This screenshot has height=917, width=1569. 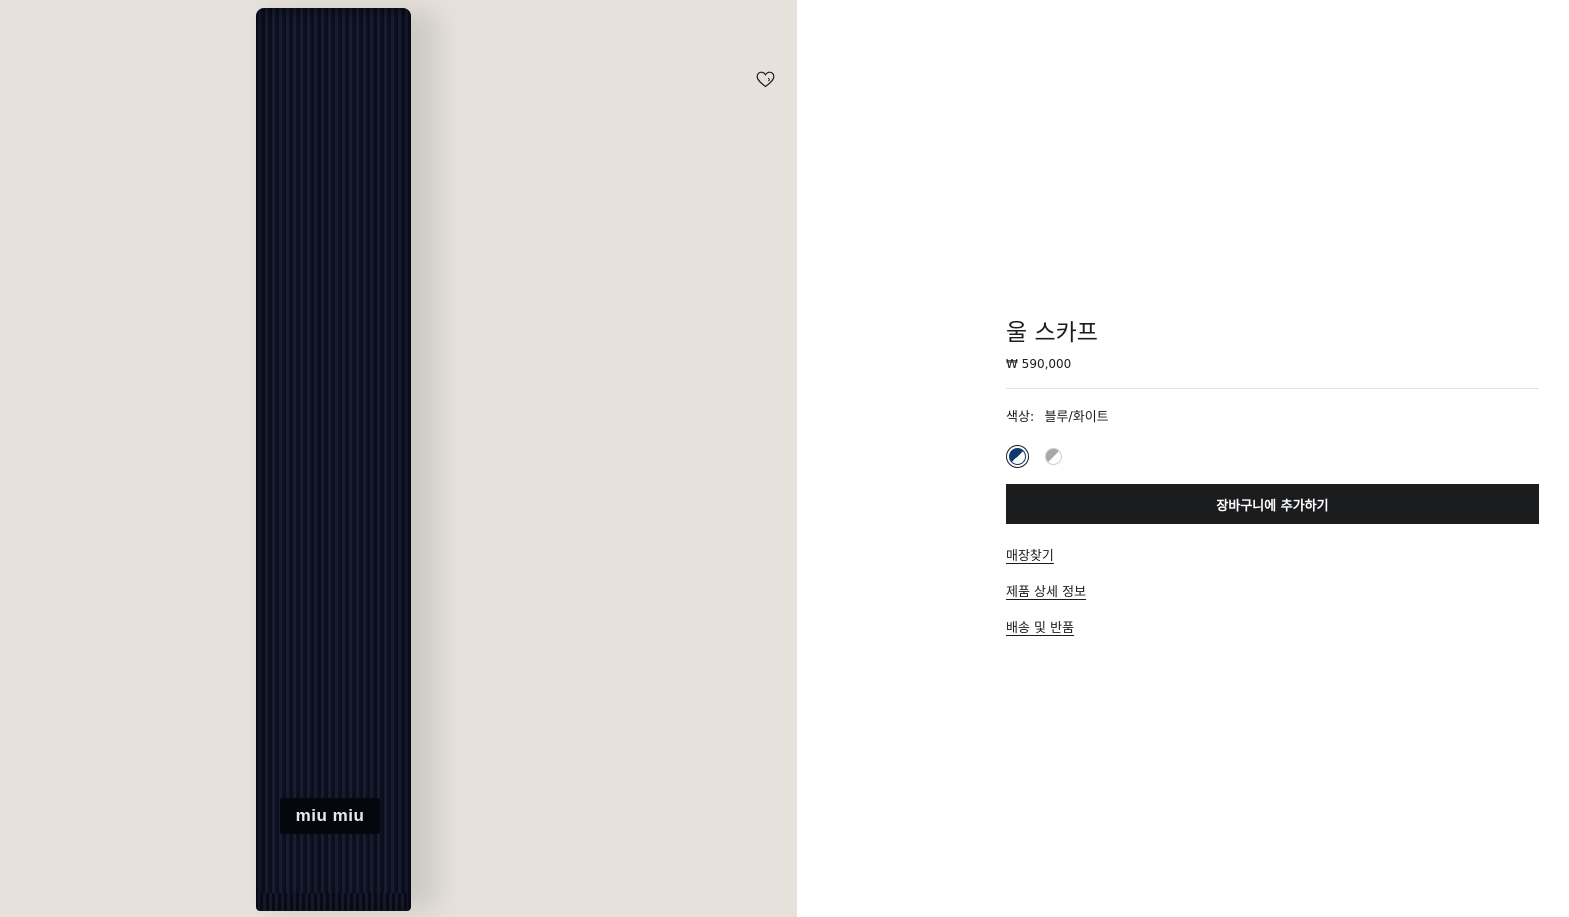 I want to click on shipping-returns-link: 배송 및 반품, so click(x=1040, y=629).